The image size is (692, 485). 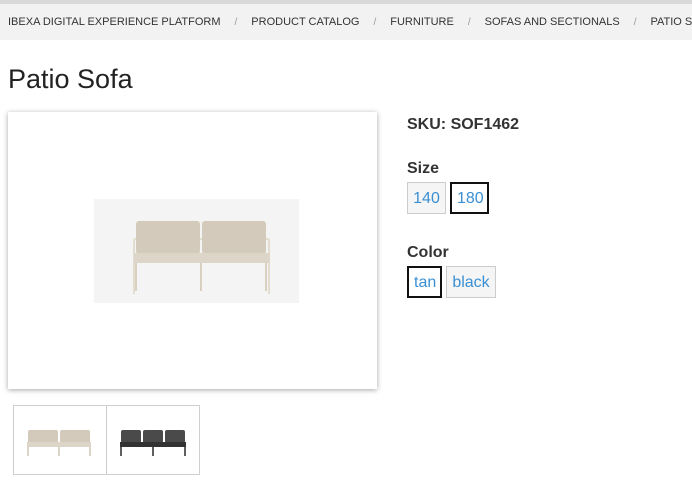 What do you see at coordinates (428, 252) in the screenshot?
I see `color-label: Color` at bounding box center [428, 252].